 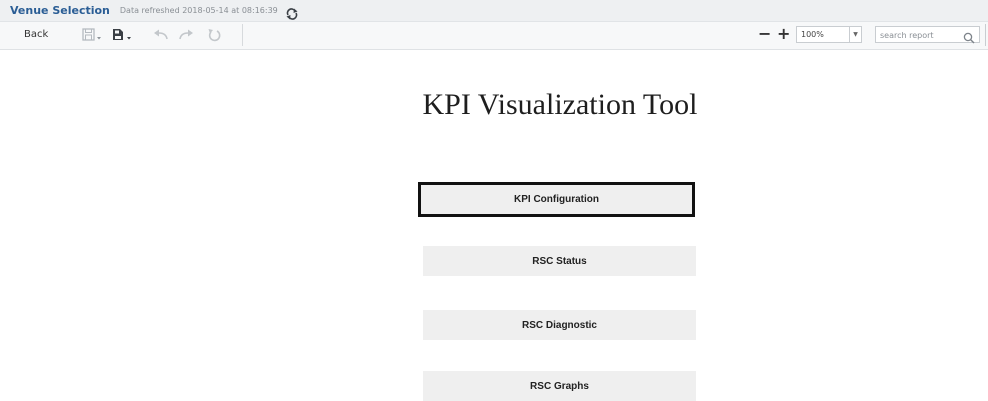 I want to click on refresh-icon, so click(x=292, y=12).